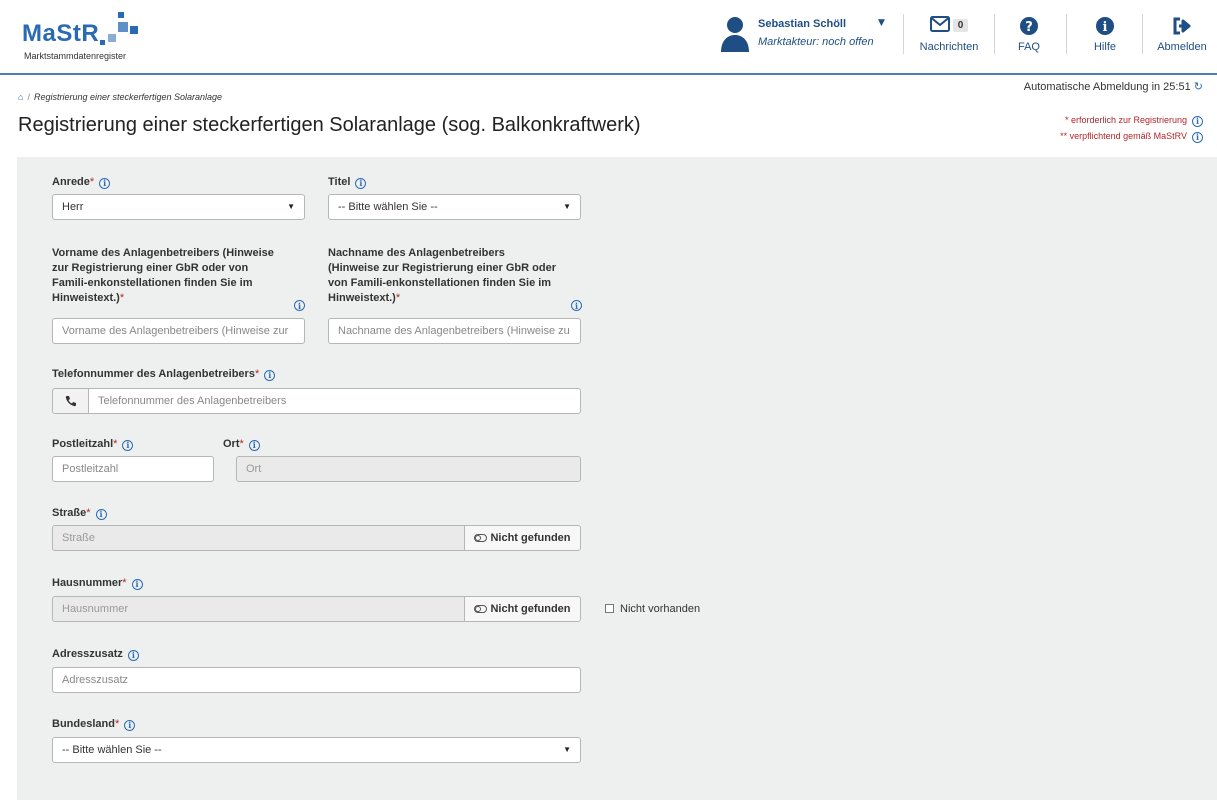  I want to click on logout-link: Abmelden, so click(1182, 36).